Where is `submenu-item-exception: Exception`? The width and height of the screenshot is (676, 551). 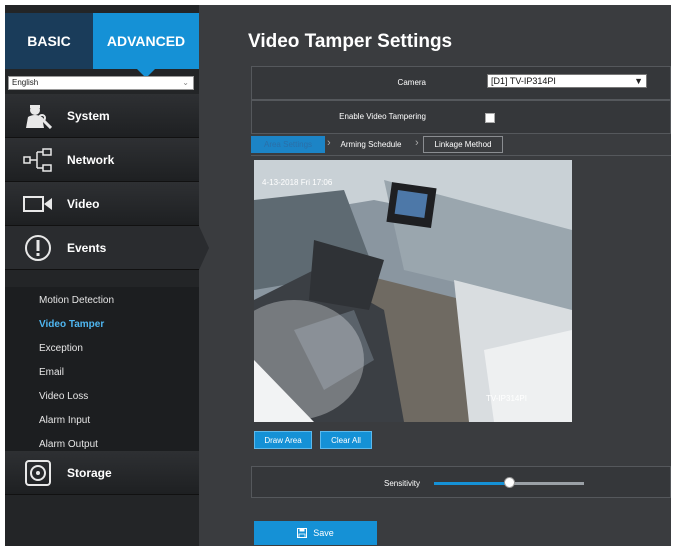 submenu-item-exception: Exception is located at coordinates (61, 348).